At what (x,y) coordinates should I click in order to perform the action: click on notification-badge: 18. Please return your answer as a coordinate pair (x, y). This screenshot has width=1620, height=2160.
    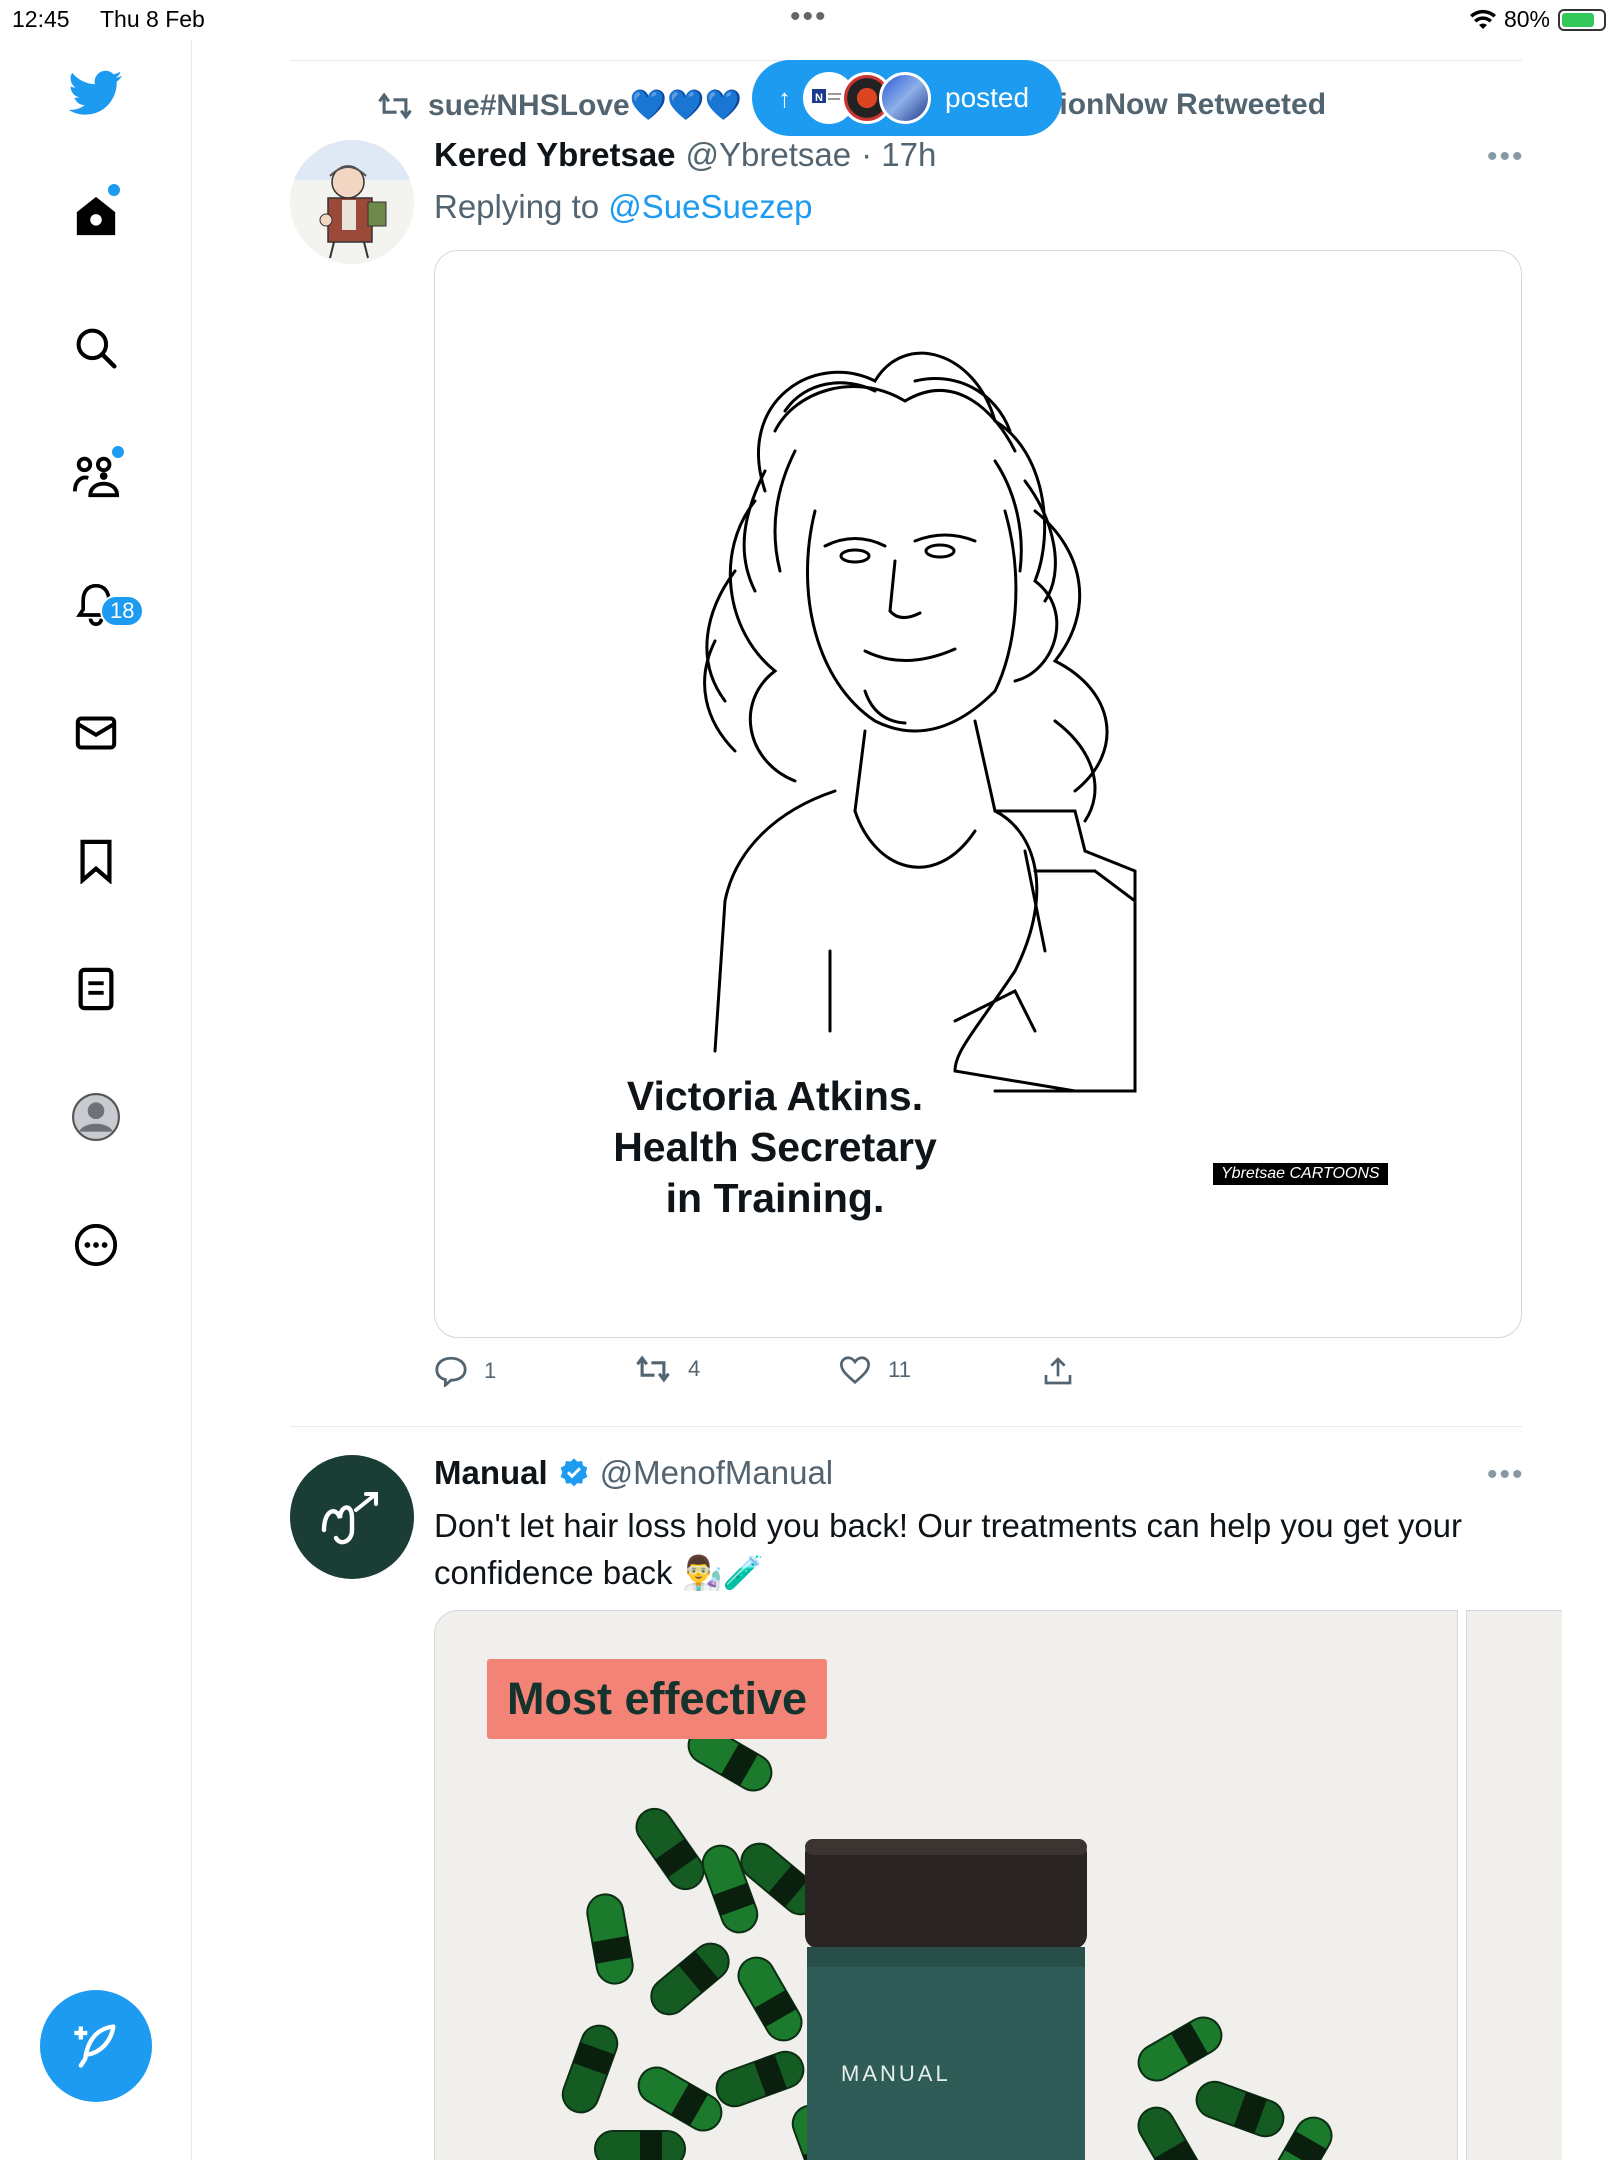
    Looking at the image, I should click on (122, 611).